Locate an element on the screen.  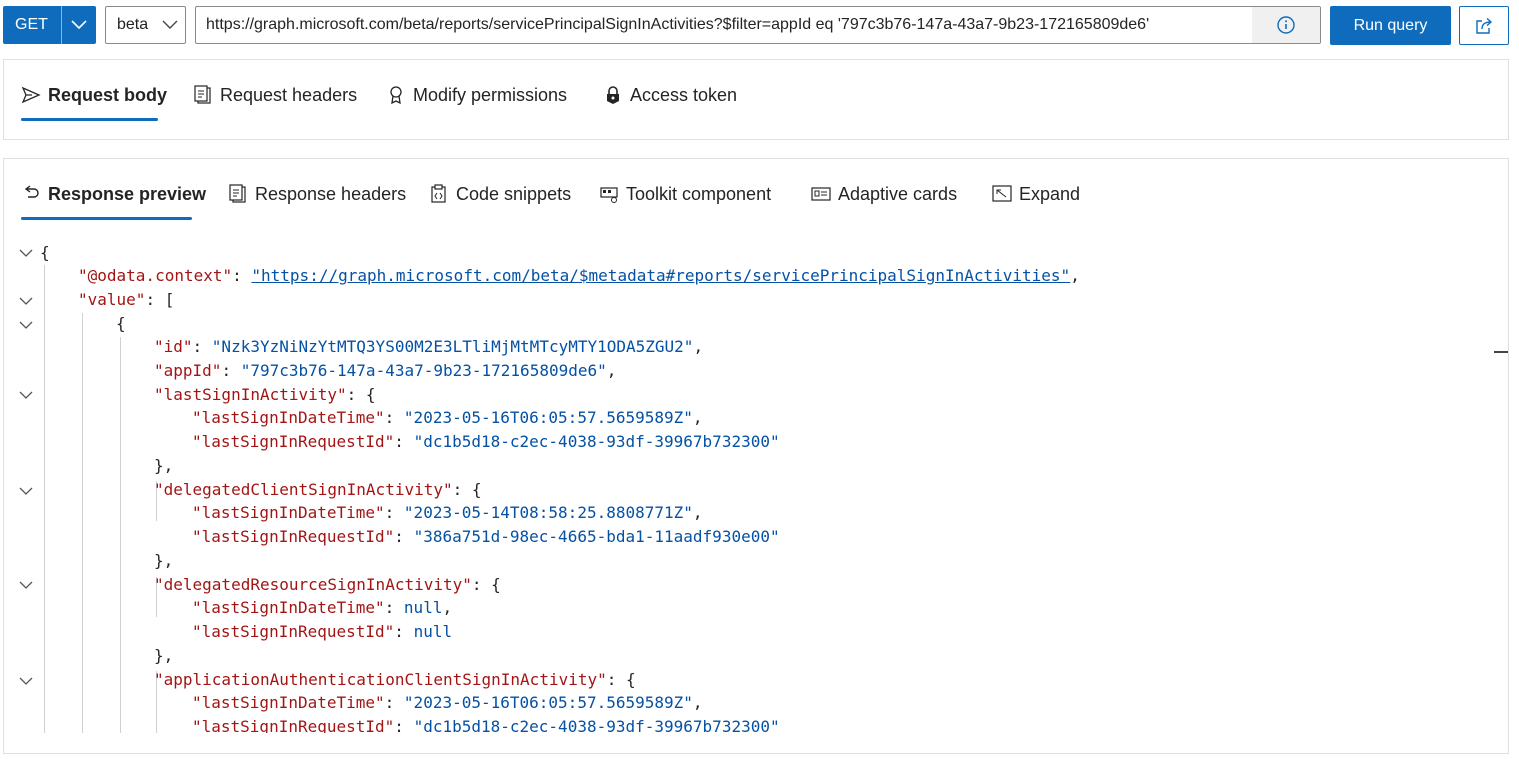
url-input is located at coordinates (726, 25).